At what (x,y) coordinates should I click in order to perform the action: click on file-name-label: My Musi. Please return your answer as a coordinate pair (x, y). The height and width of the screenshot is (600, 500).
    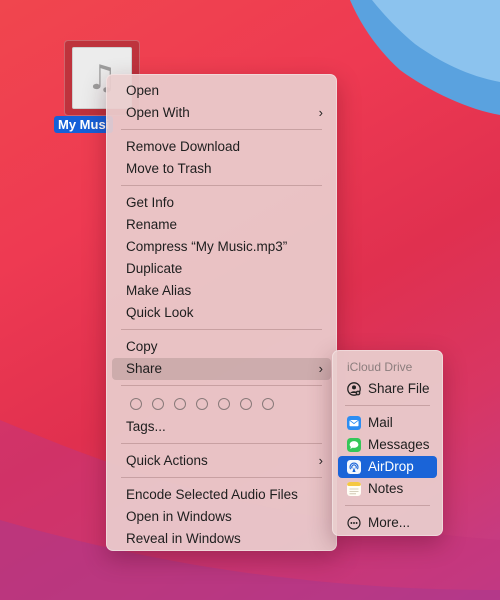
    Looking at the image, I should click on (84, 124).